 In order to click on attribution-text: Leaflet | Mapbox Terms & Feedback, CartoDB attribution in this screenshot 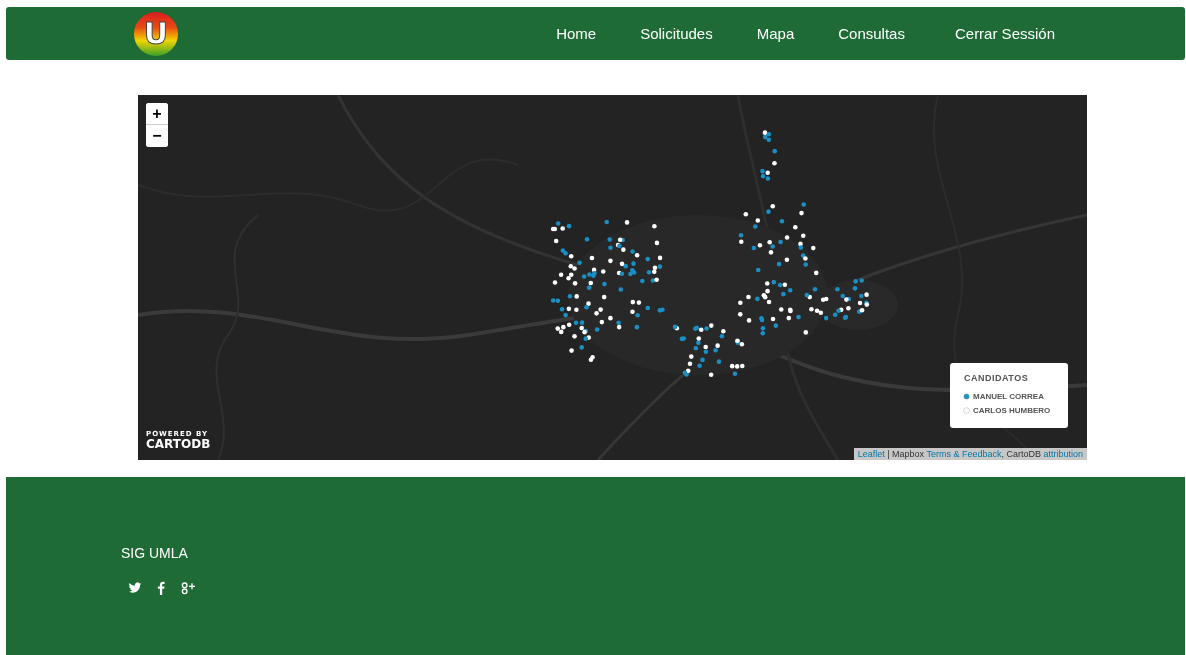, I will do `click(970, 454)`.